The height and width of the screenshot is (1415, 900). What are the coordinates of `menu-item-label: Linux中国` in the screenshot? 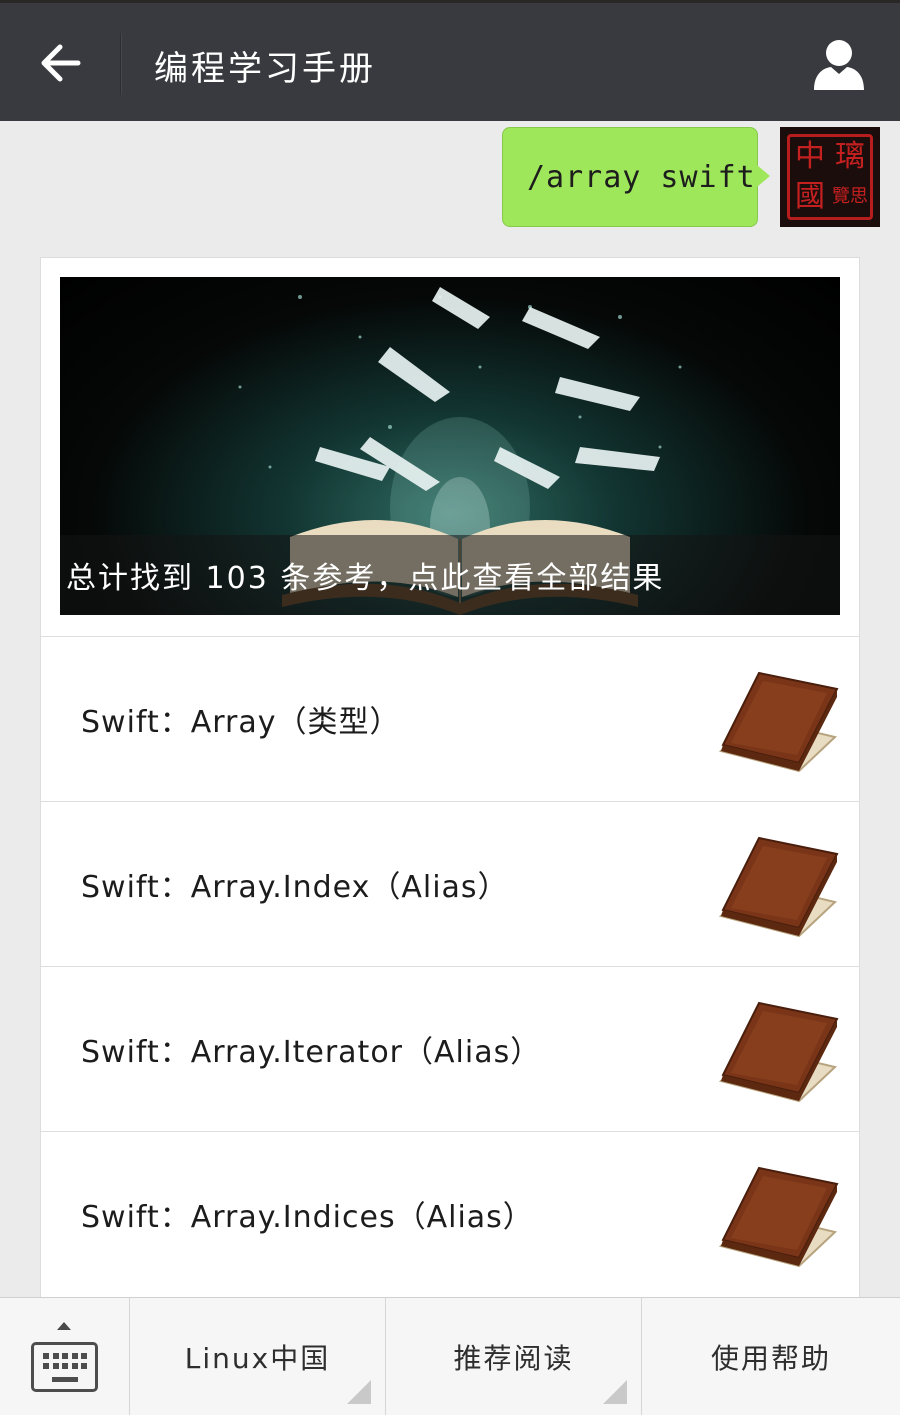 It's located at (257, 1358).